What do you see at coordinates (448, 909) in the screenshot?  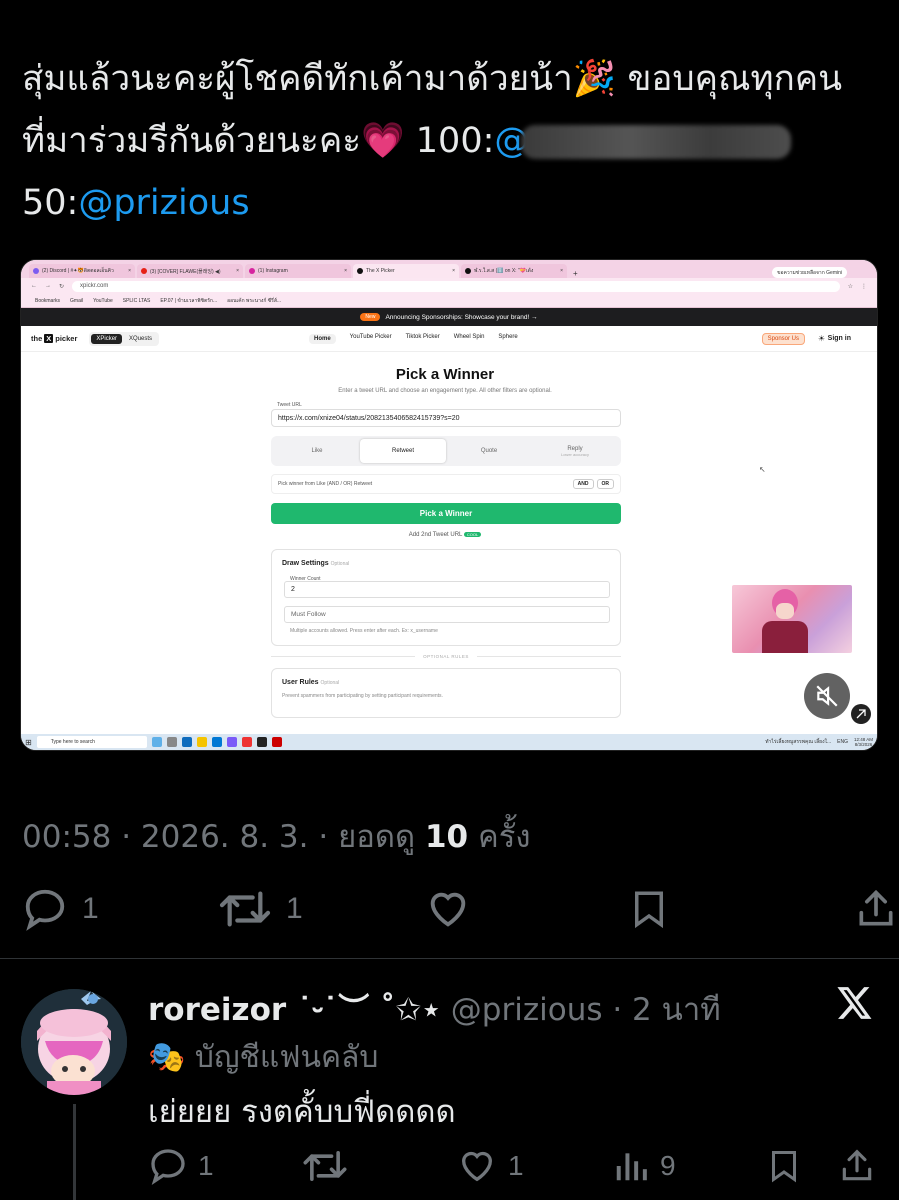 I see `like-button` at bounding box center [448, 909].